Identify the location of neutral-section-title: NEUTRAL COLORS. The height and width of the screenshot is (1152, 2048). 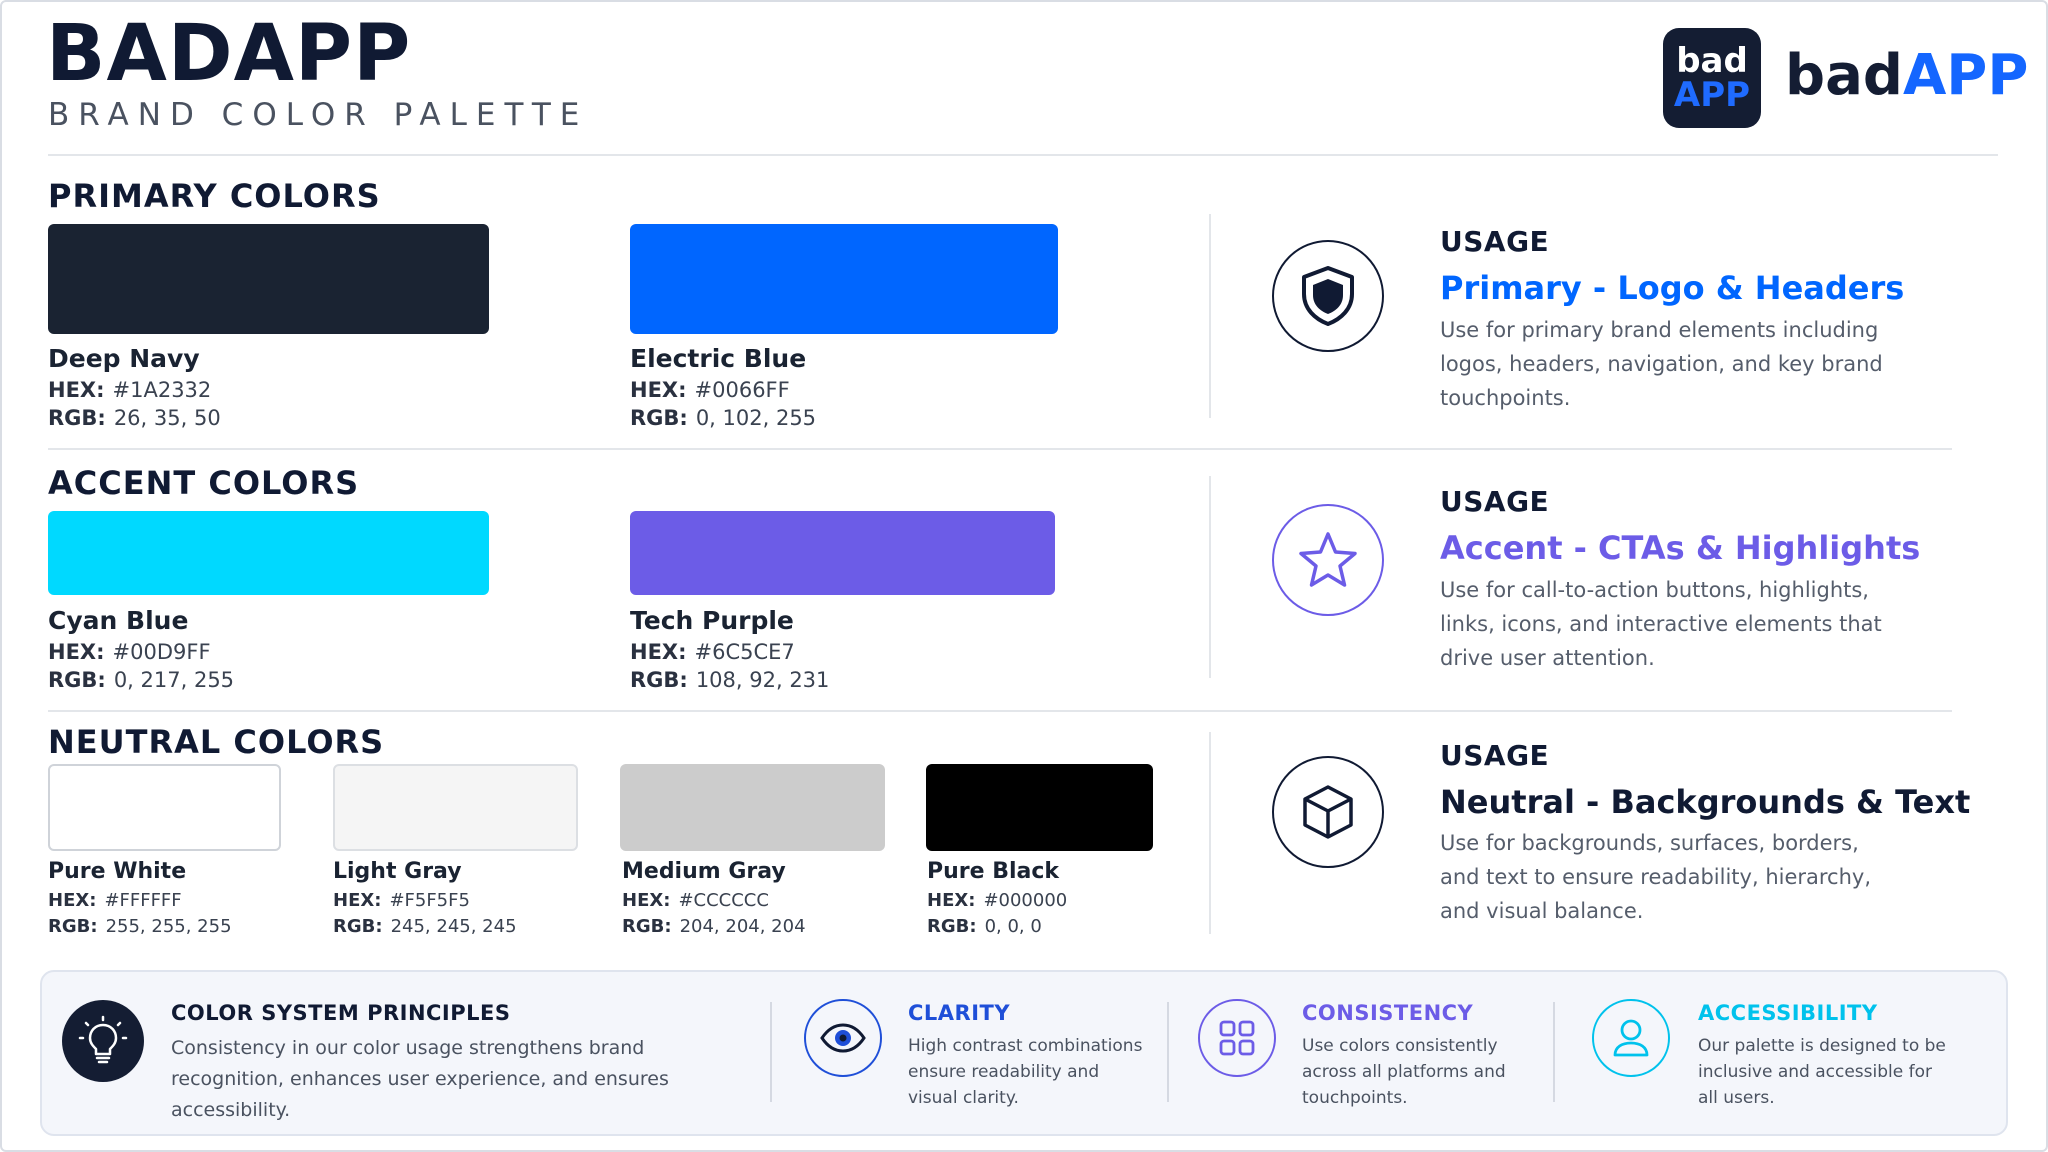
(216, 742).